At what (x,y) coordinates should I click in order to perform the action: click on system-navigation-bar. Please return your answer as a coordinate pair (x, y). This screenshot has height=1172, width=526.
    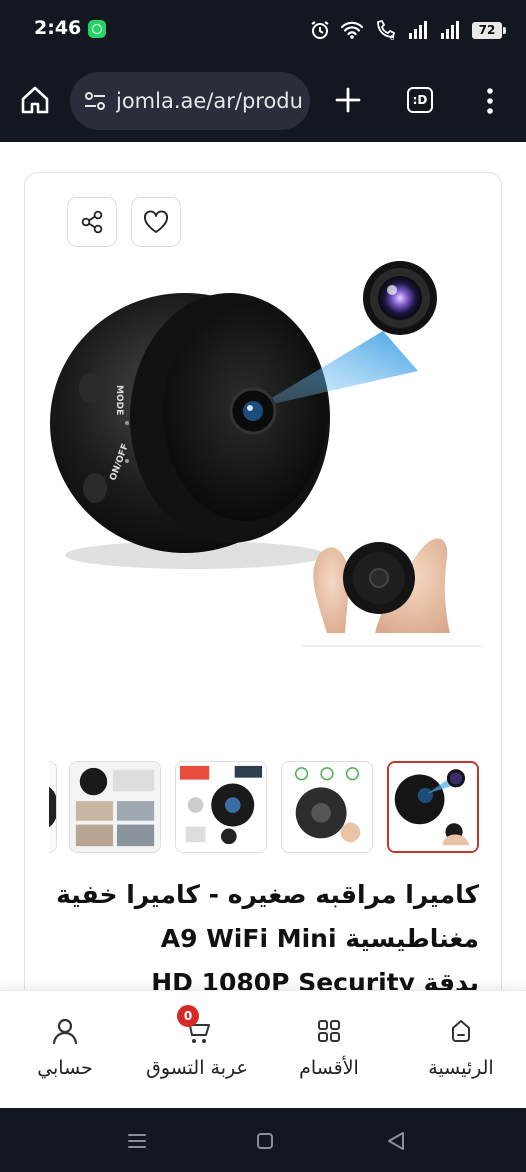
    Looking at the image, I should click on (263, 1140).